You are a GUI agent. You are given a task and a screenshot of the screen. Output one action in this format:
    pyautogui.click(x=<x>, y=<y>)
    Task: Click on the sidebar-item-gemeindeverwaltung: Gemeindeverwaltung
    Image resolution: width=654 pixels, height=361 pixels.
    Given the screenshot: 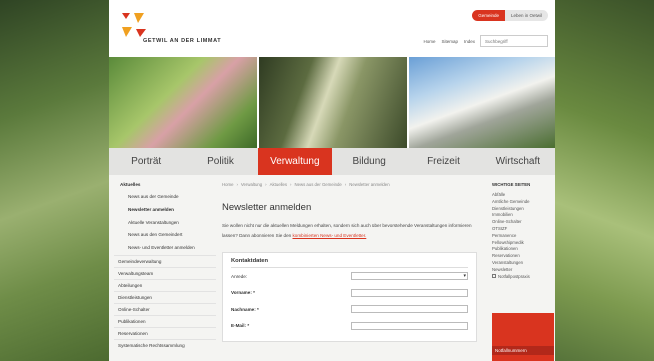 What is the action you would take?
    pyautogui.click(x=165, y=260)
    